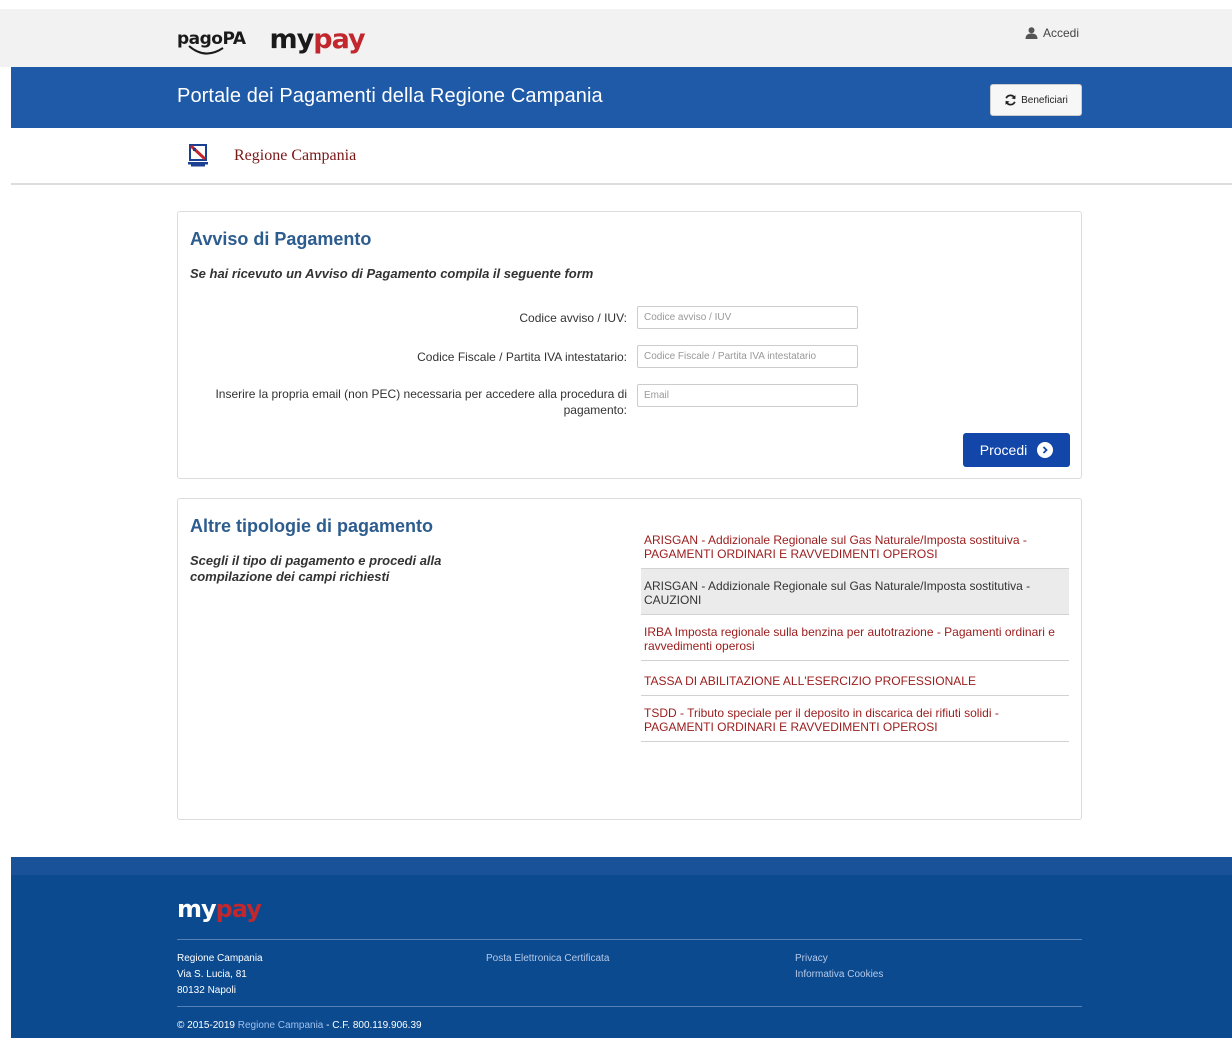 The height and width of the screenshot is (1038, 1232). What do you see at coordinates (238, 909) in the screenshot?
I see `footer-logo-pay: pay` at bounding box center [238, 909].